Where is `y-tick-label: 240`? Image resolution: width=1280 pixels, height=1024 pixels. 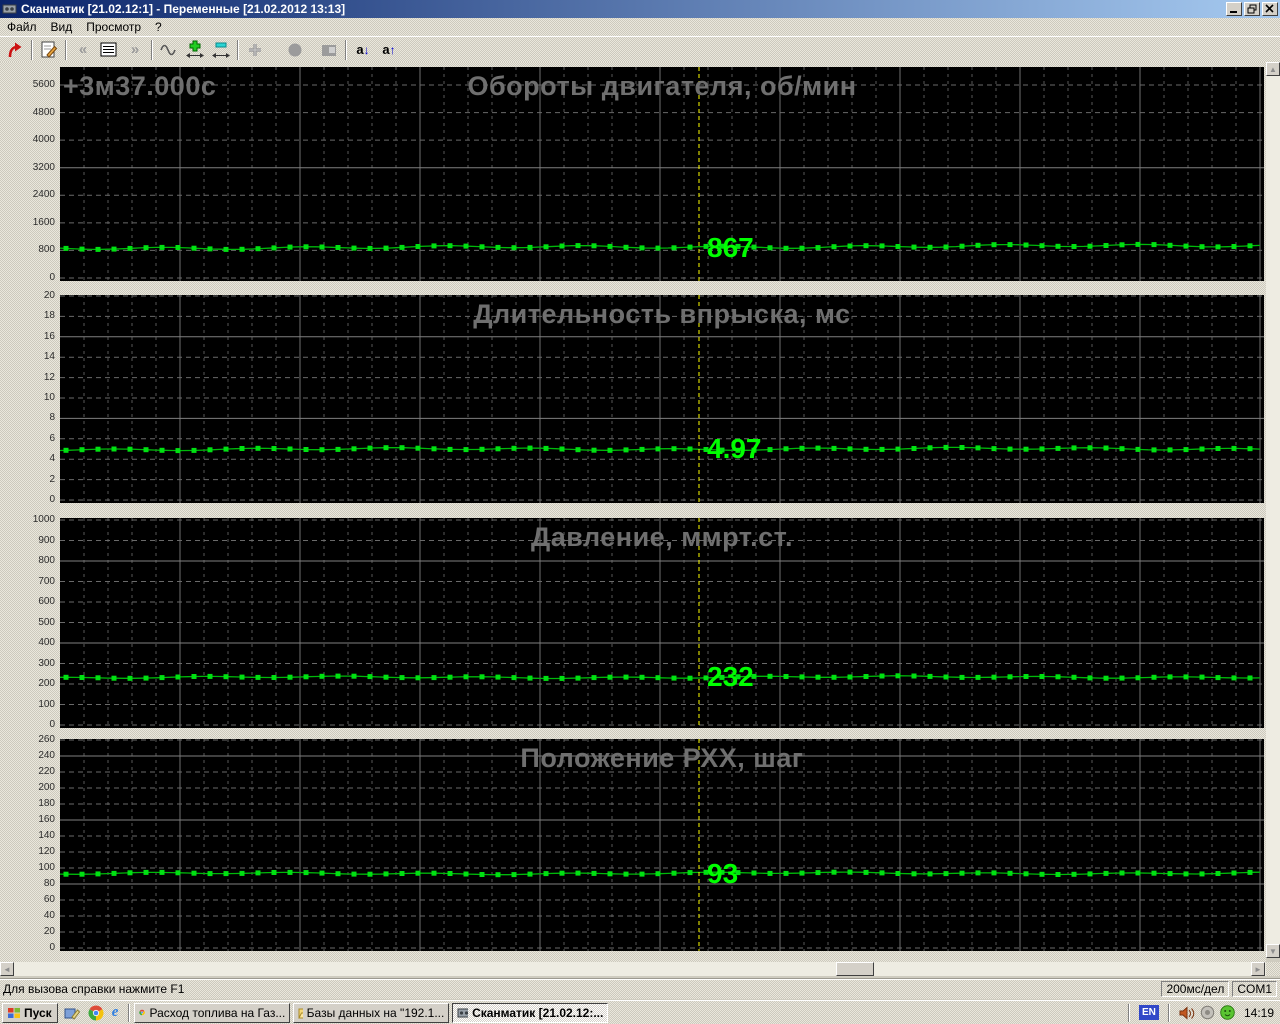
y-tick-label: 240 is located at coordinates (46, 755).